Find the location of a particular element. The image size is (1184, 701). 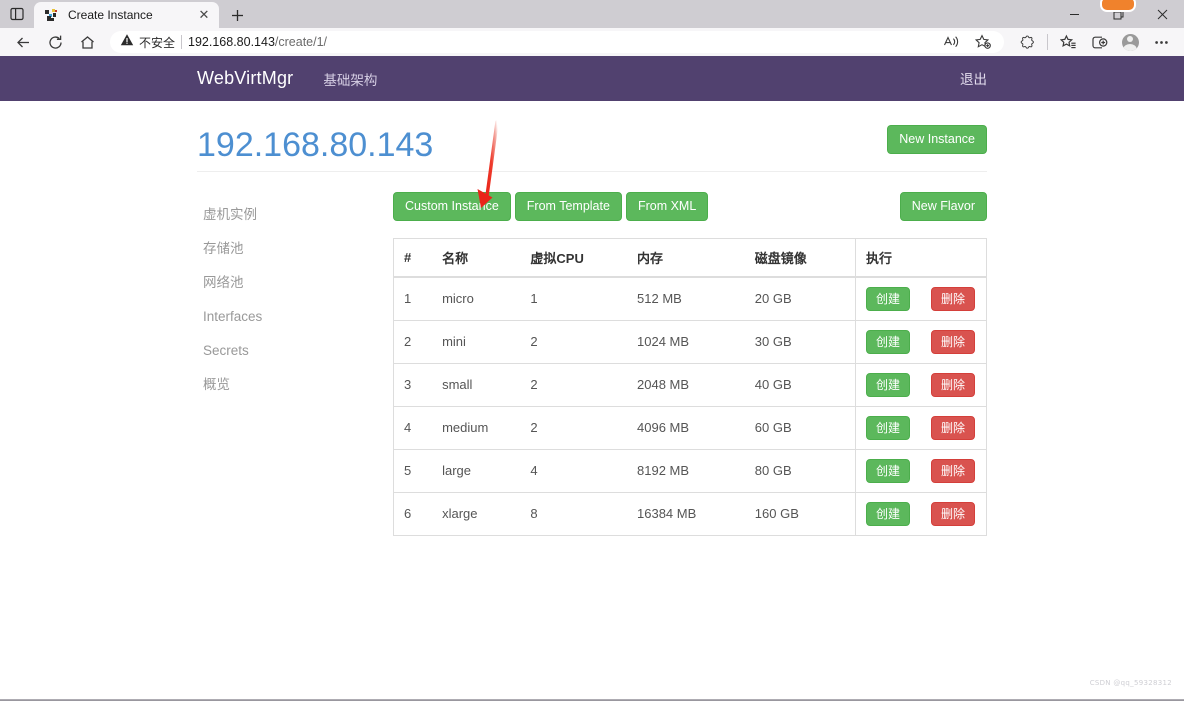

address-bar: 不安全 192.168.80.143/create/1/ is located at coordinates (557, 42).